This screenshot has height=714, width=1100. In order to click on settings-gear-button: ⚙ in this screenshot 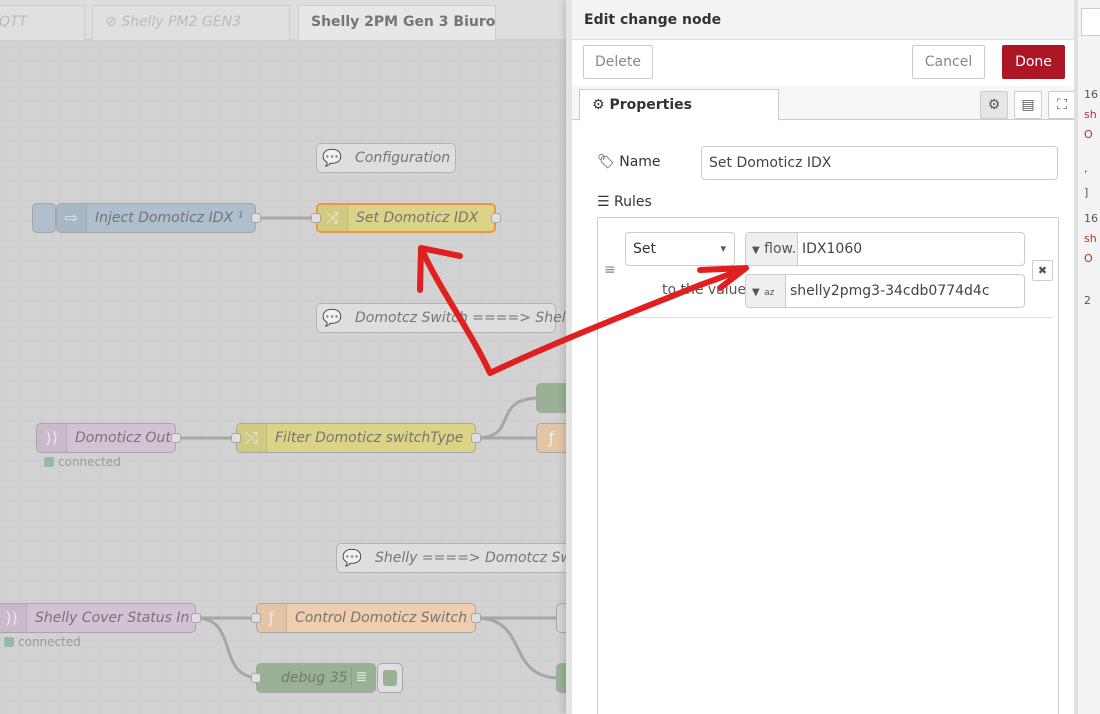, I will do `click(994, 105)`.